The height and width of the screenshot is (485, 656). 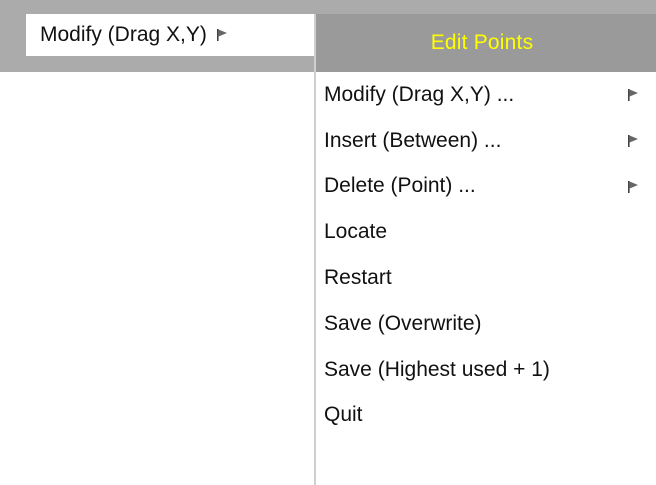 I want to click on menu-item-label: Quit, so click(x=343, y=415).